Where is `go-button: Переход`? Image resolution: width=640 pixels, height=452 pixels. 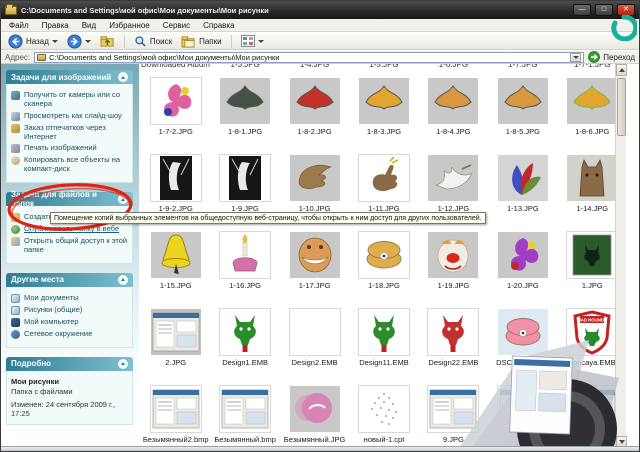
go-button: Переход is located at coordinates (611, 57).